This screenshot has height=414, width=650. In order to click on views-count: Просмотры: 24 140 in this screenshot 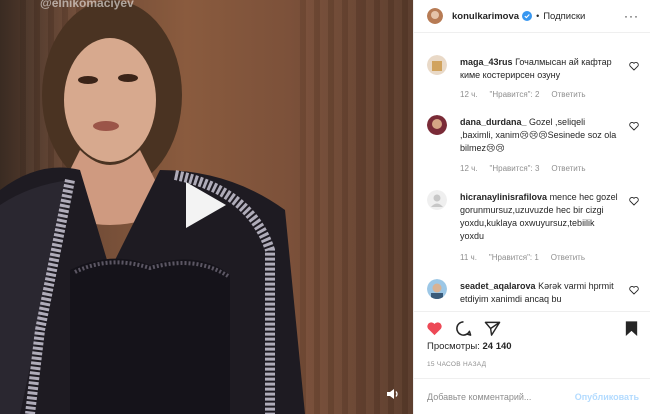, I will do `click(469, 346)`.